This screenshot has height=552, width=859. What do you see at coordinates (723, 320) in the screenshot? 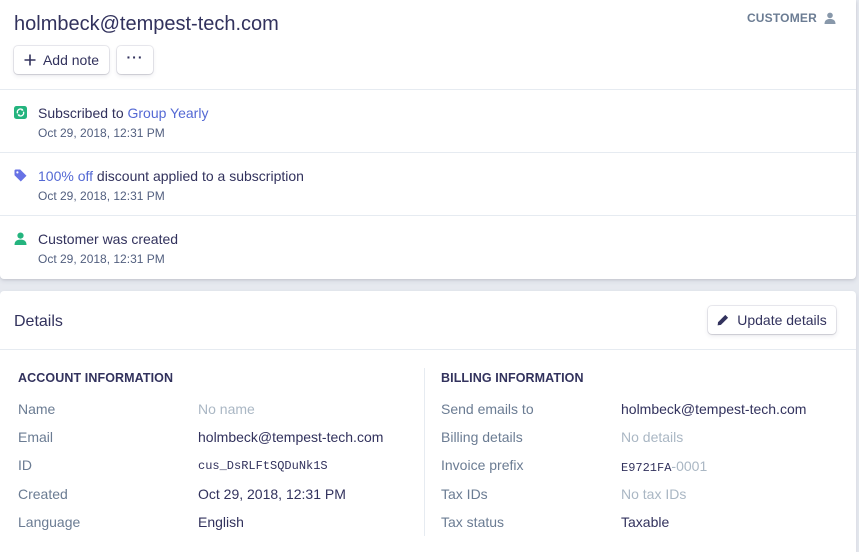
I see `pencil-icon` at bounding box center [723, 320].